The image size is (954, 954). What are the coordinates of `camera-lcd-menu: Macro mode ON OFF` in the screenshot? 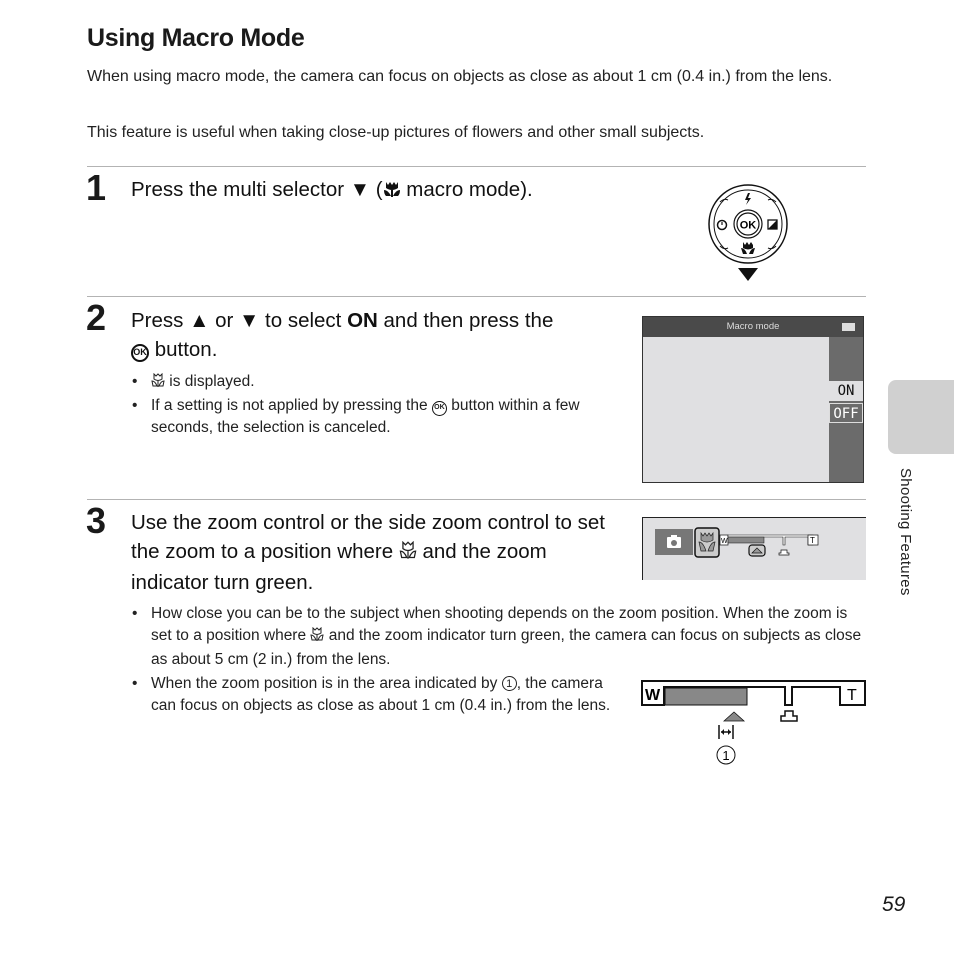 It's located at (753, 399).